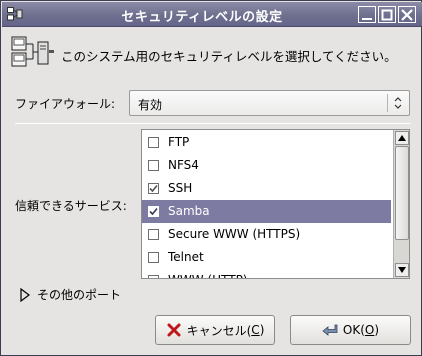 This screenshot has height=356, width=422. I want to click on other-ports-label: その他のポート, so click(79, 295).